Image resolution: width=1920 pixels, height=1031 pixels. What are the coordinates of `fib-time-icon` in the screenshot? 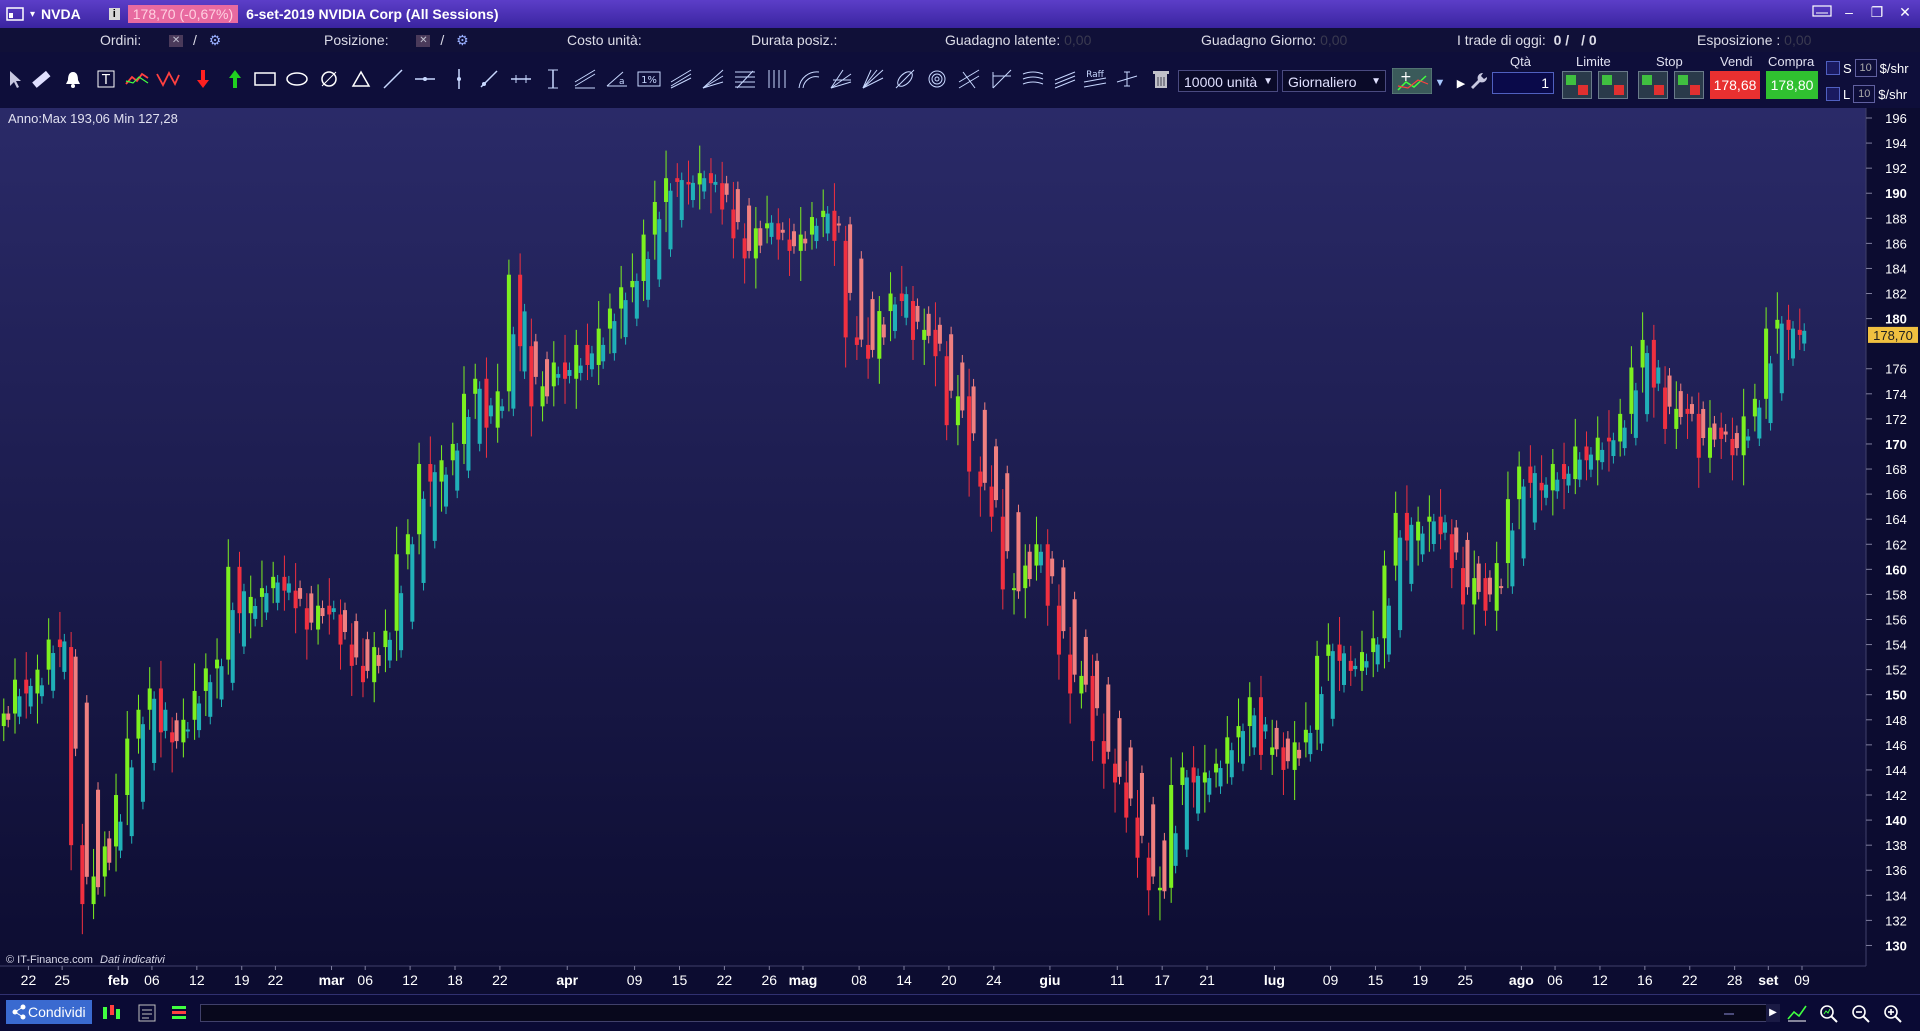 It's located at (777, 79).